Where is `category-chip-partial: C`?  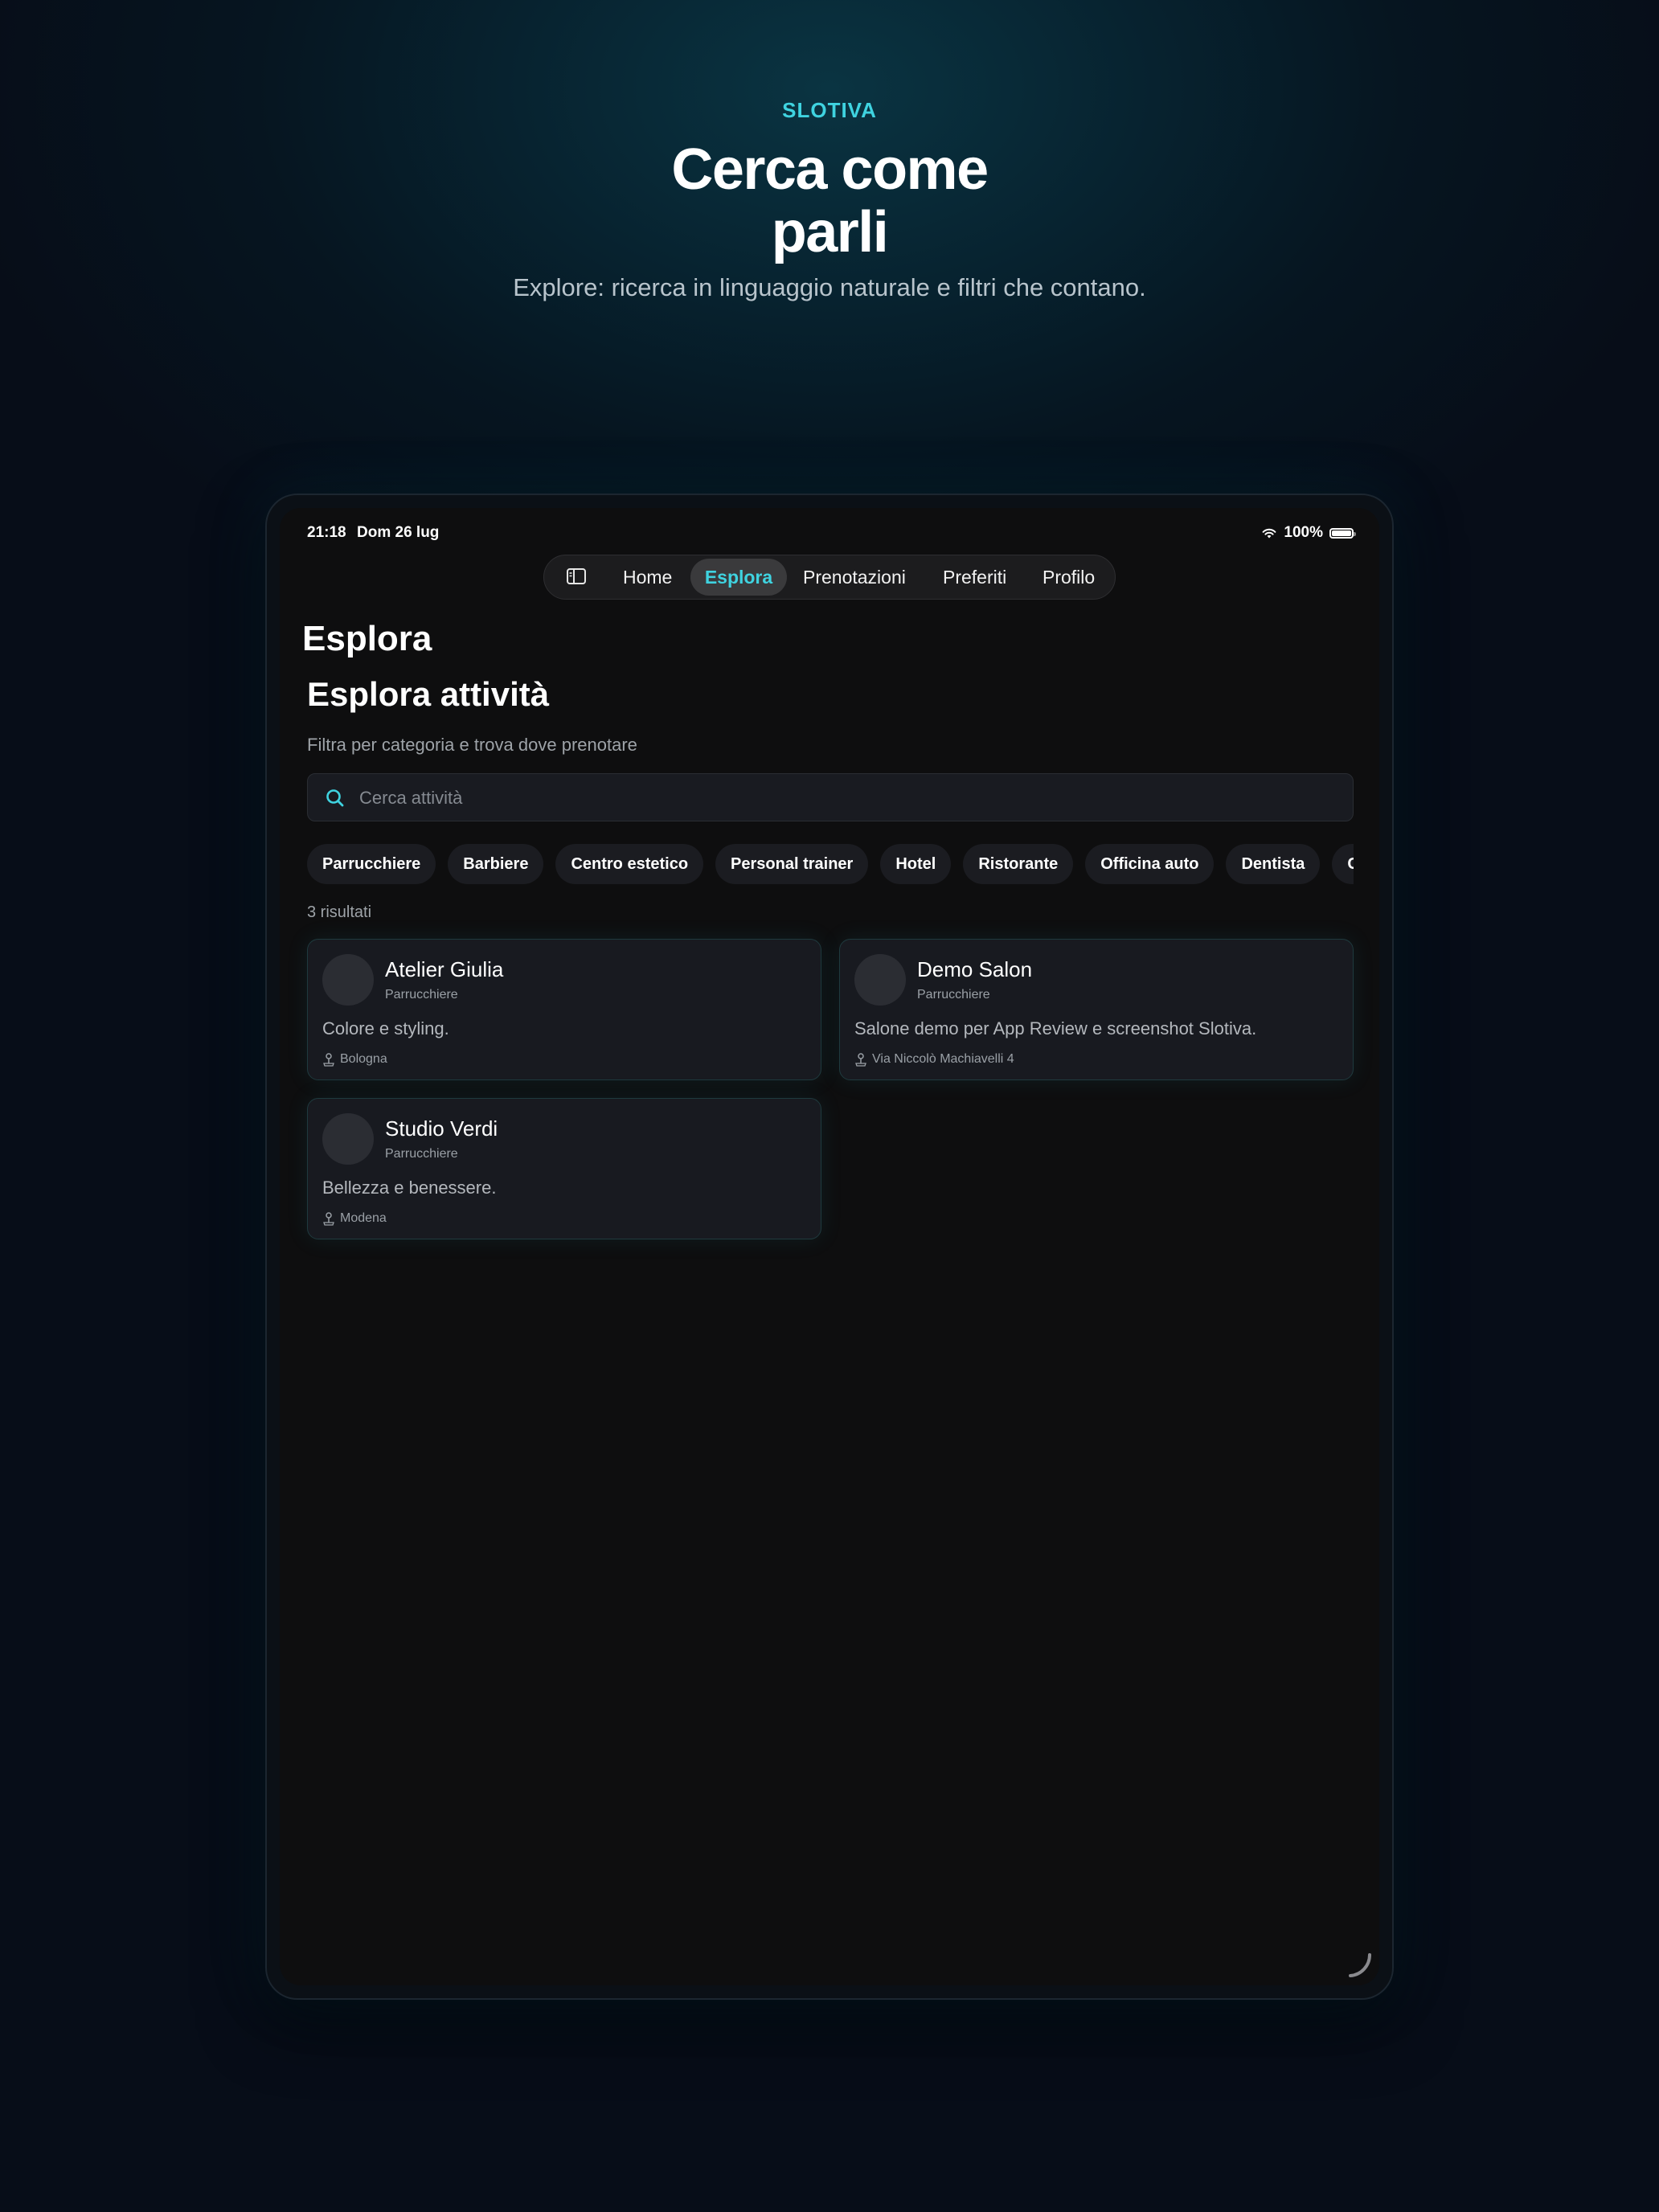 category-chip-partial: C is located at coordinates (1343, 864).